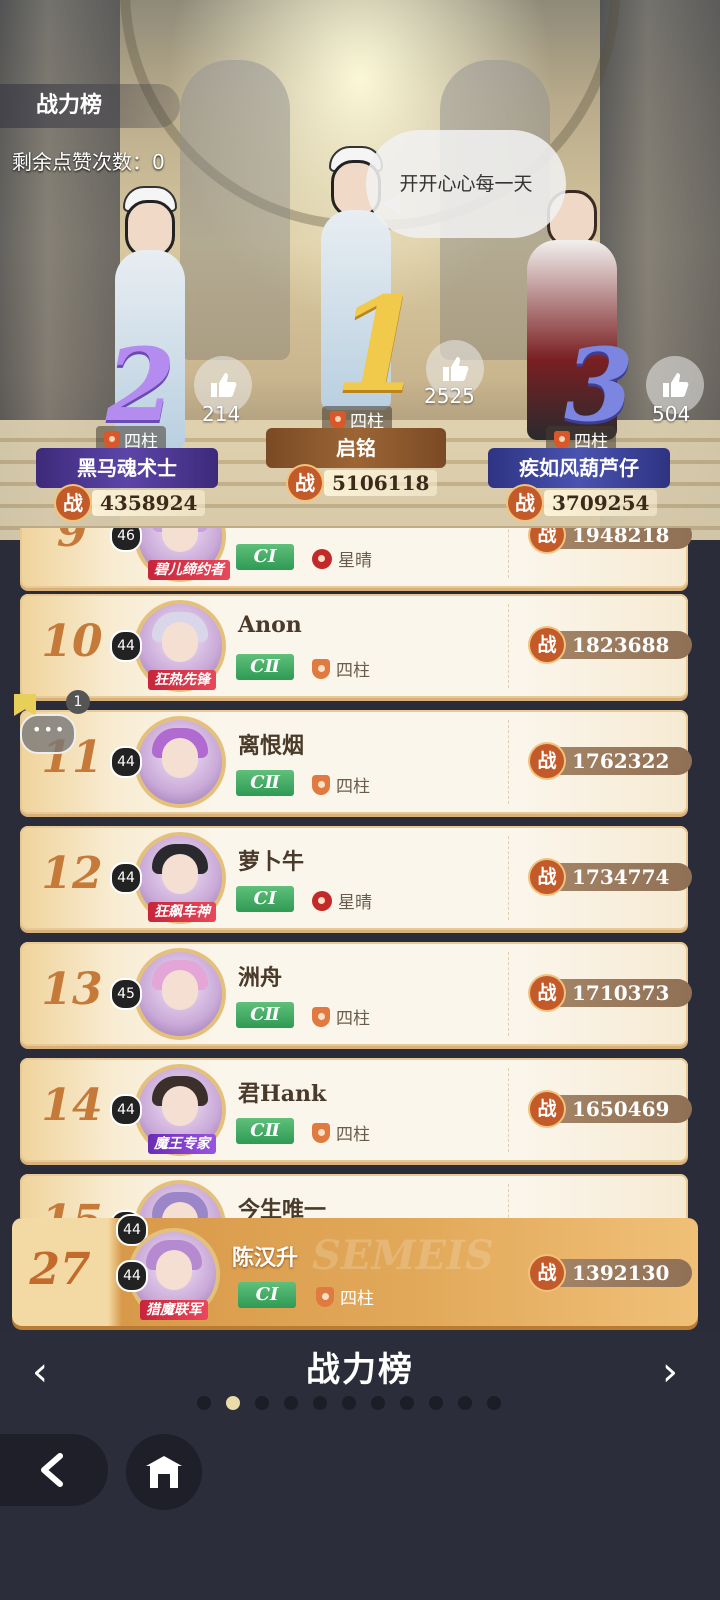  What do you see at coordinates (126, 540) in the screenshot?
I see `level-badge: 46` at bounding box center [126, 540].